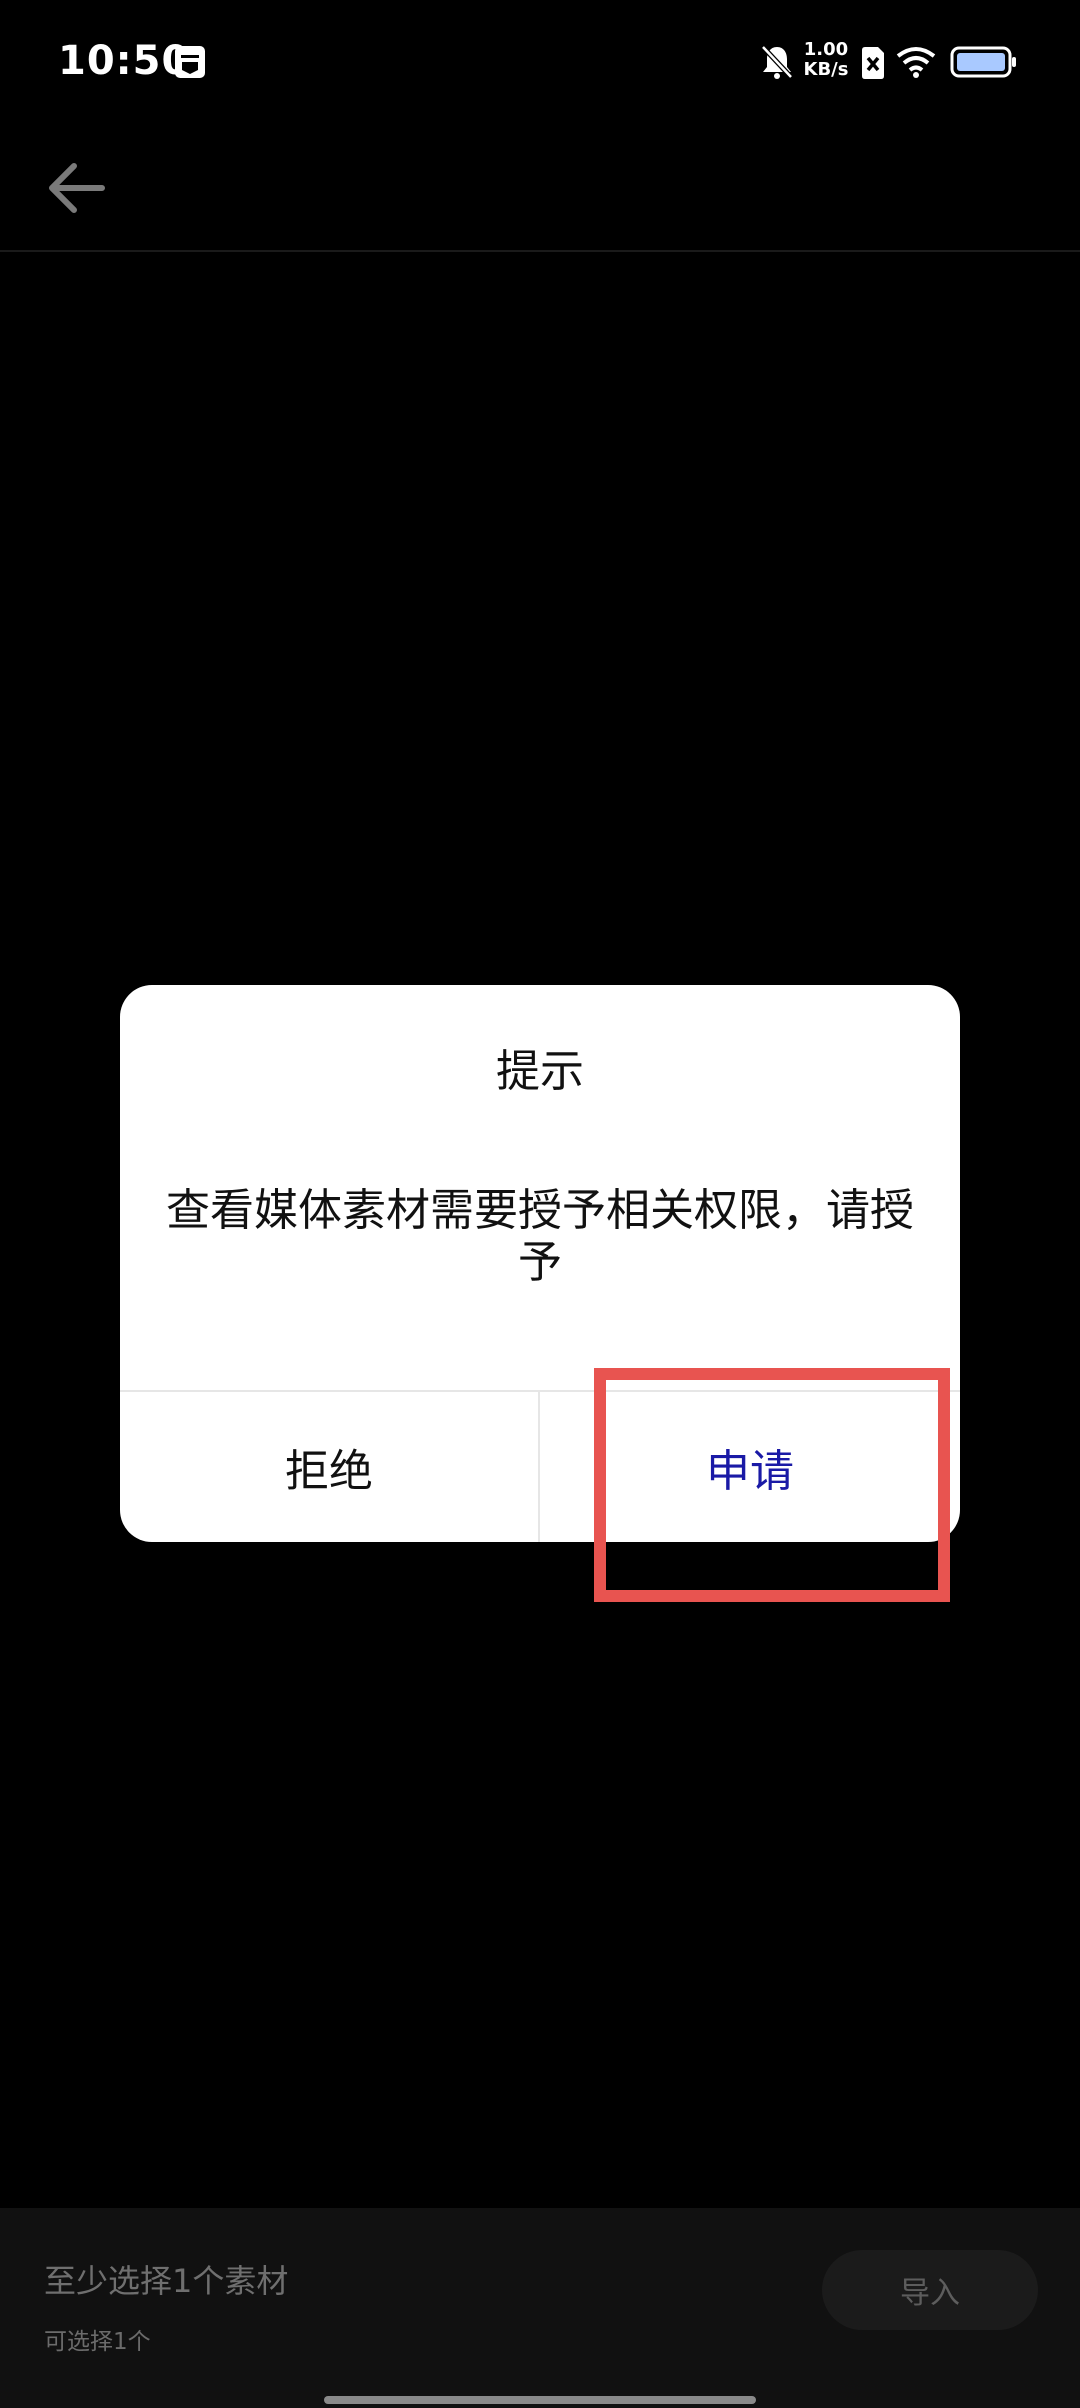 The height and width of the screenshot is (2408, 1080). Describe the element at coordinates (916, 62) in the screenshot. I see `wifi-icon` at that location.